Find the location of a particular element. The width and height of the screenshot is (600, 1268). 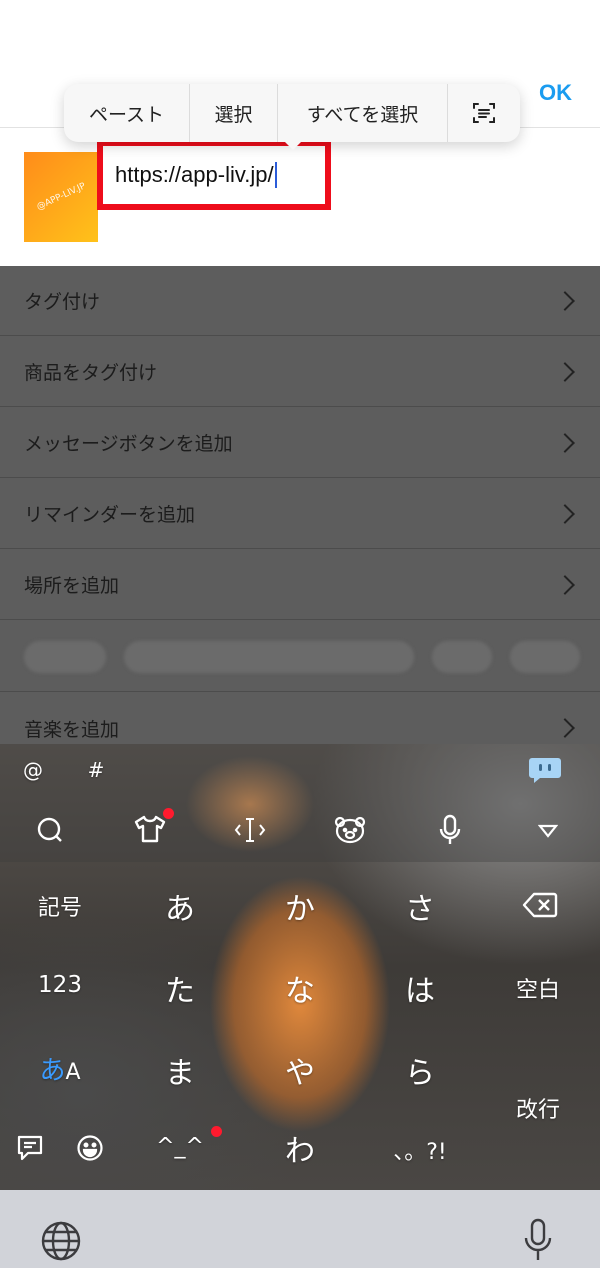

theme-shirt-icon is located at coordinates (150, 829).